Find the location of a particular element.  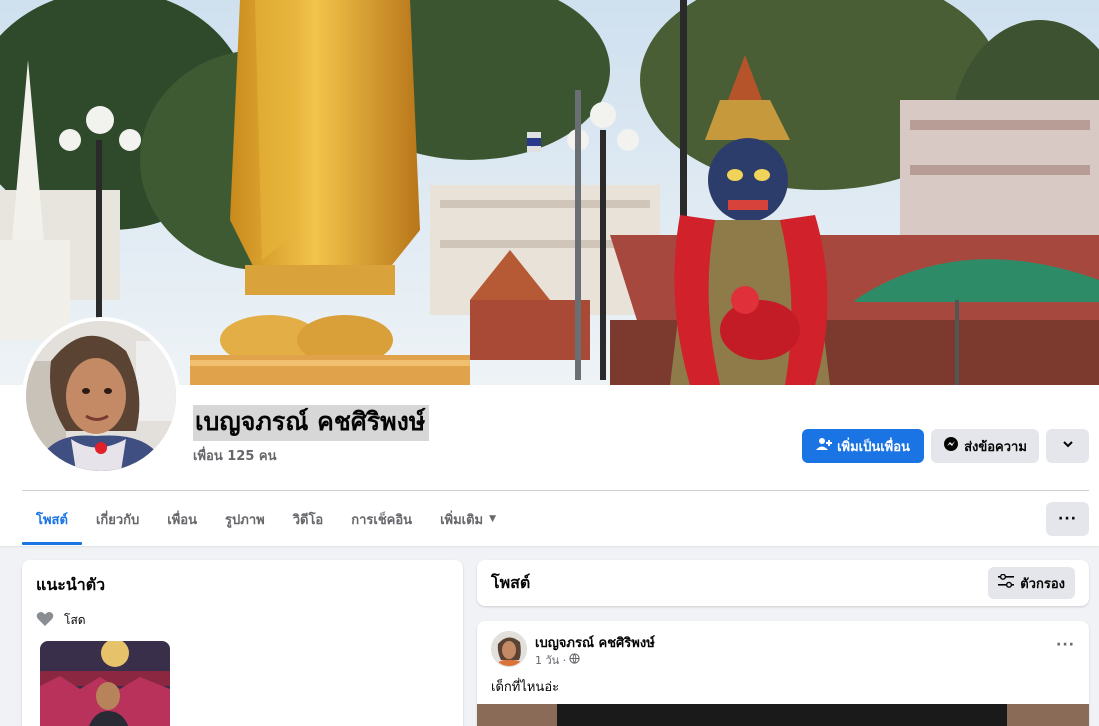

chevron-down-icon is located at coordinates (1068, 446).